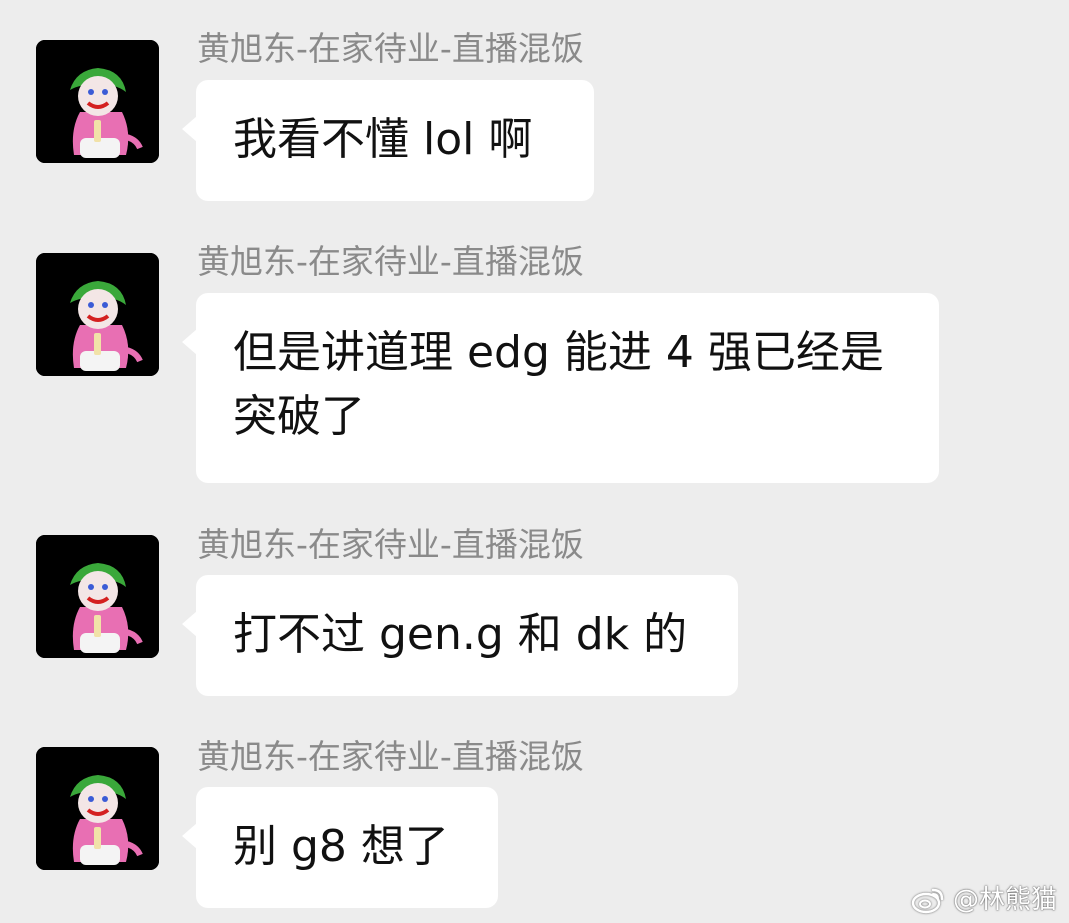 This screenshot has height=923, width=1069. I want to click on message-bubble: 打不过 gen.g 和 dk 的, so click(460, 635).